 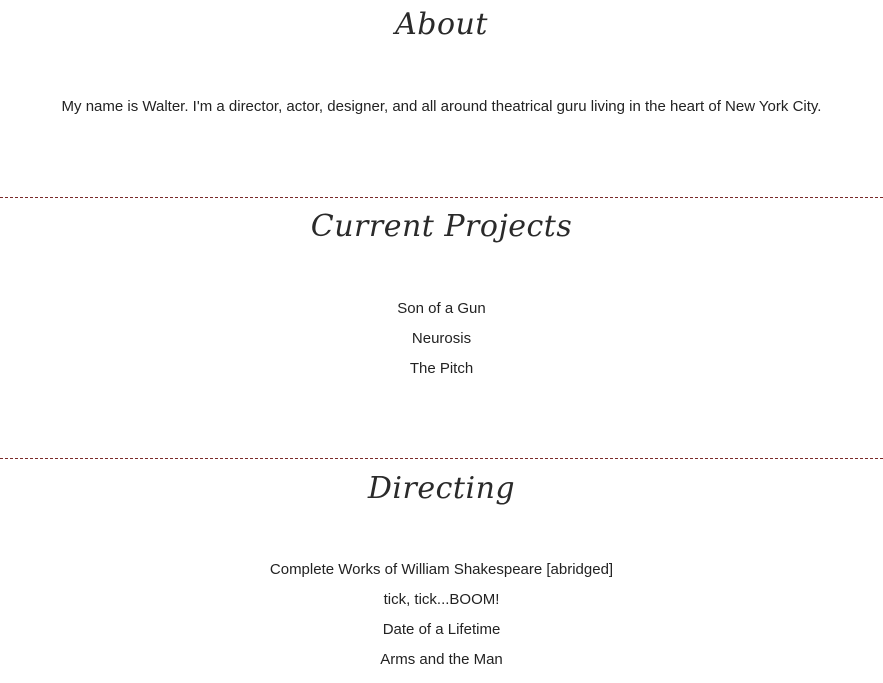 I want to click on list-item: Neurosis, so click(x=441, y=338).